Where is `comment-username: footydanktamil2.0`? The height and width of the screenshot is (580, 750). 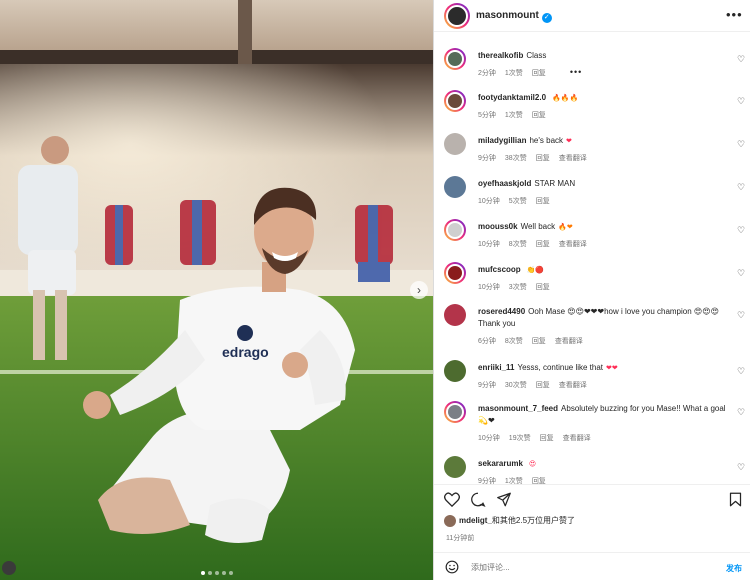 comment-username: footydanktamil2.0 is located at coordinates (512, 97).